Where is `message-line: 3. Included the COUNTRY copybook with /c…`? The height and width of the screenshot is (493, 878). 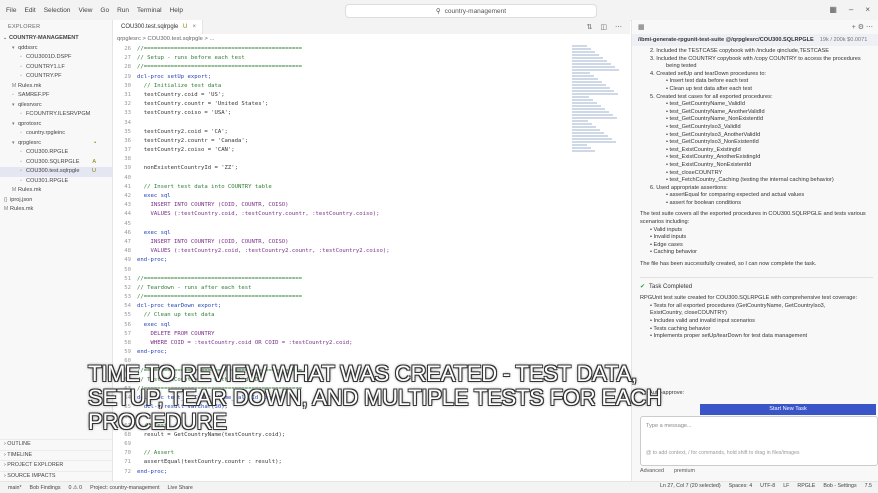
message-line: 3. Included the COUNTRY copybook with /c… is located at coordinates (755, 58).